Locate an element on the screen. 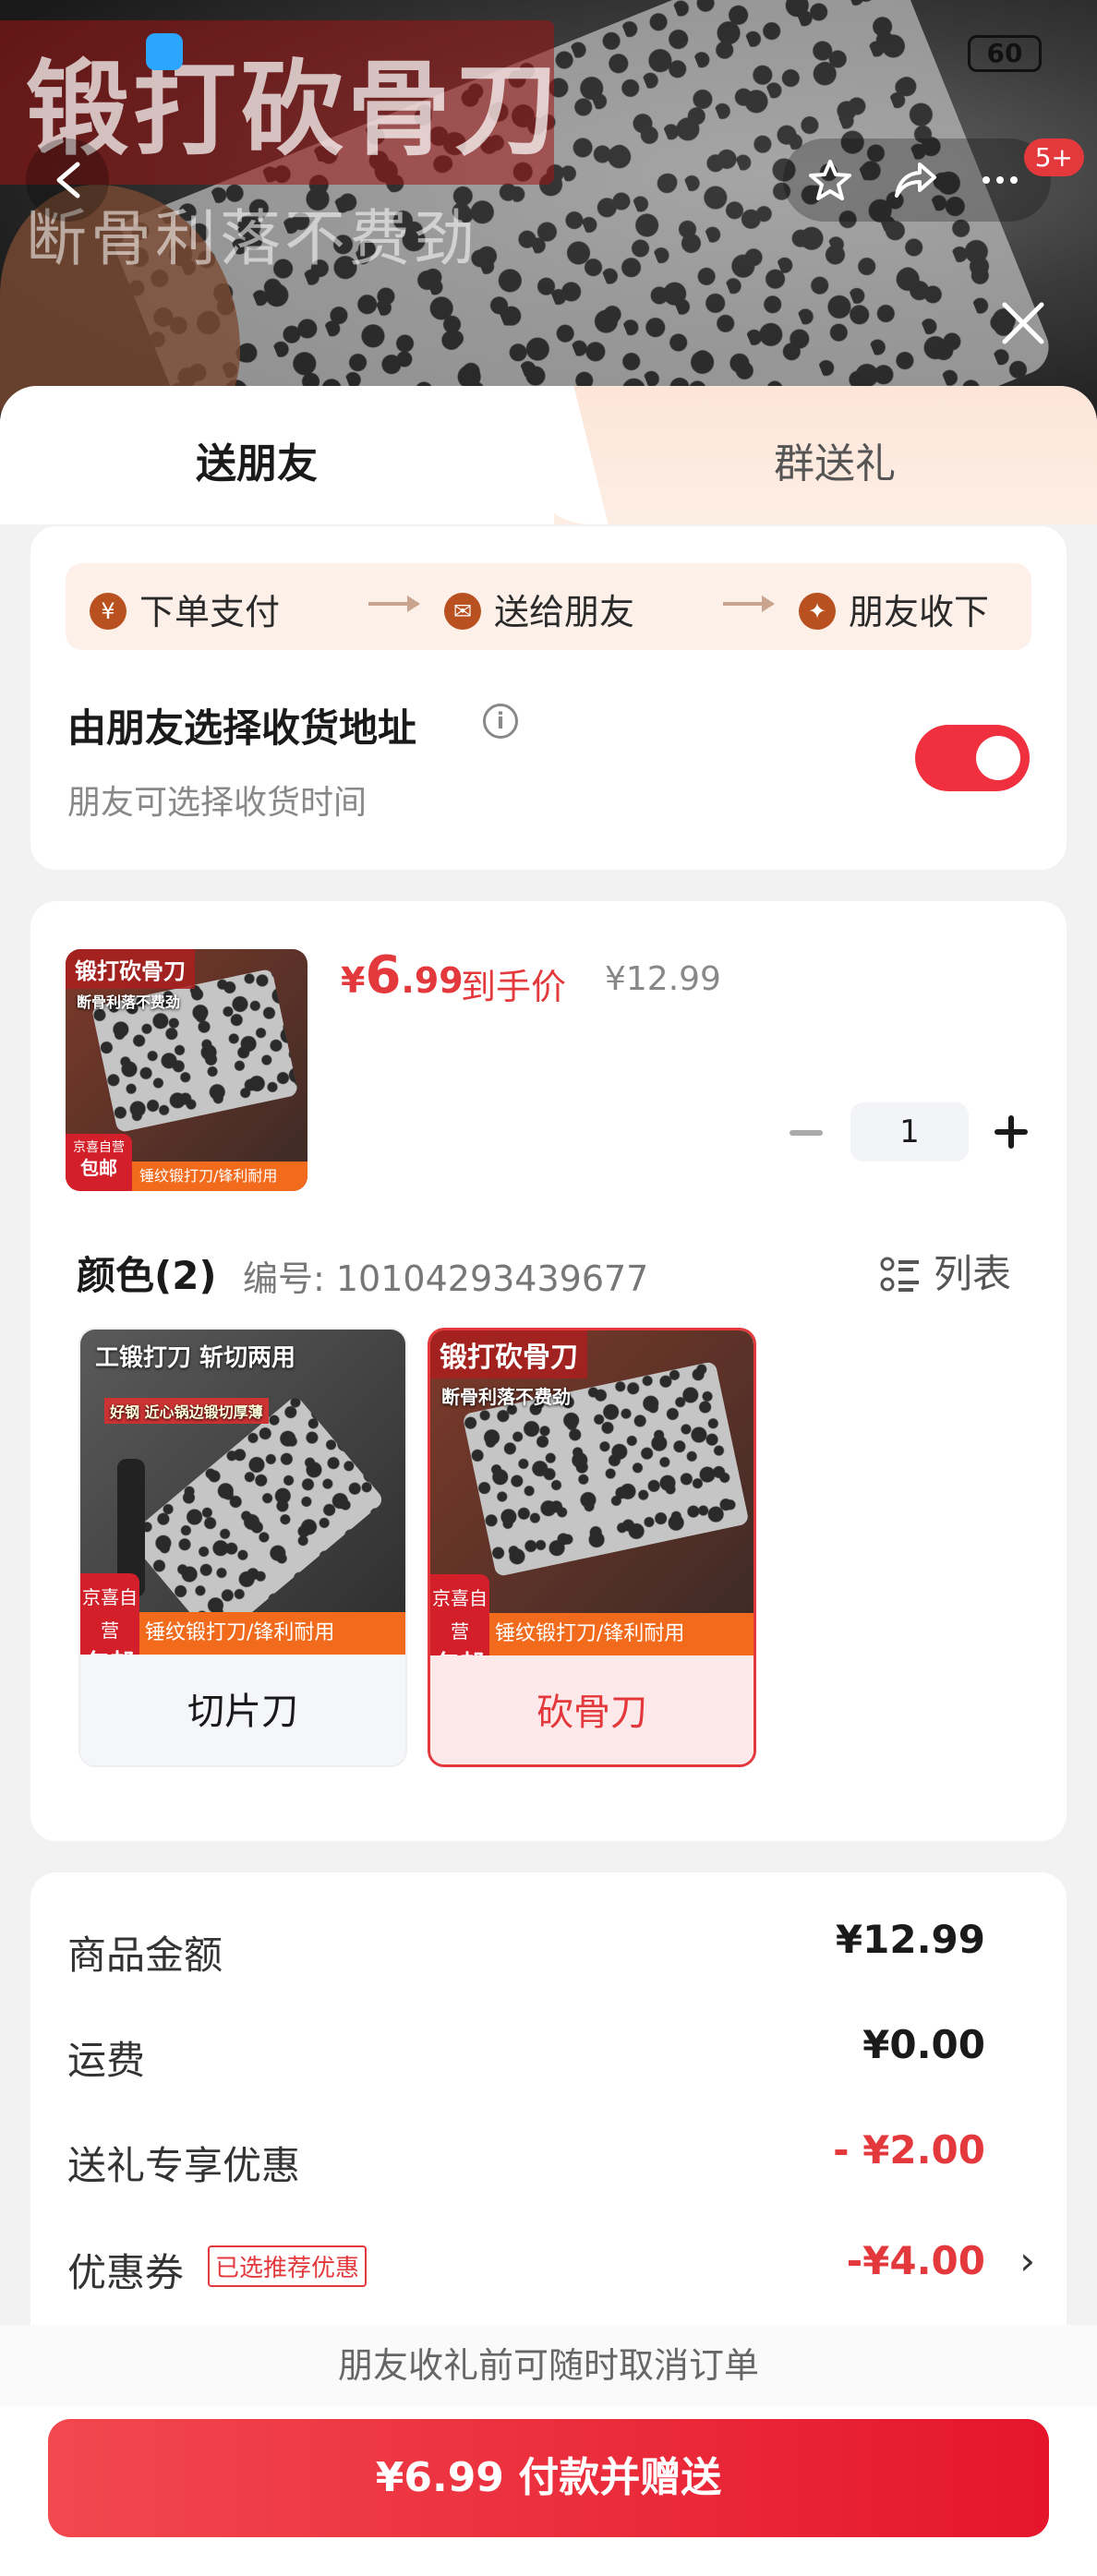 The image size is (1097, 2576). knife-blade-image is located at coordinates (256, 1518).